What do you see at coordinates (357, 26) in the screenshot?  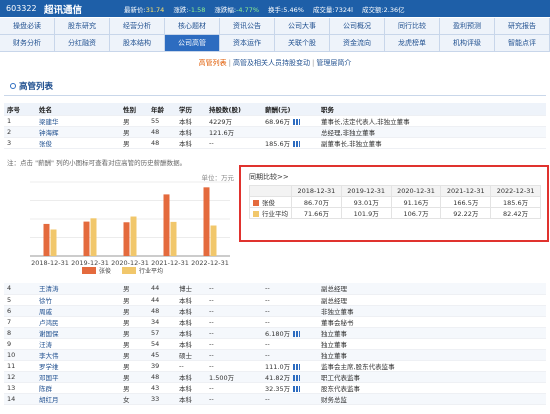 I see `nav-tab: 公司概况` at bounding box center [357, 26].